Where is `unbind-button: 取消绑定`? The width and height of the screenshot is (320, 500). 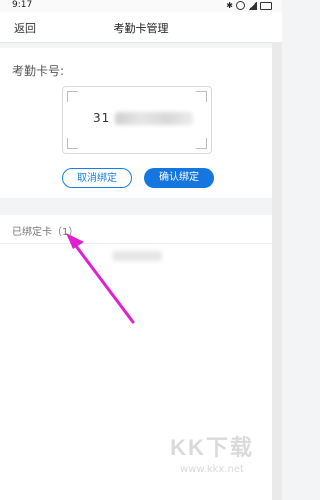
unbind-button: 取消绑定 is located at coordinates (97, 178).